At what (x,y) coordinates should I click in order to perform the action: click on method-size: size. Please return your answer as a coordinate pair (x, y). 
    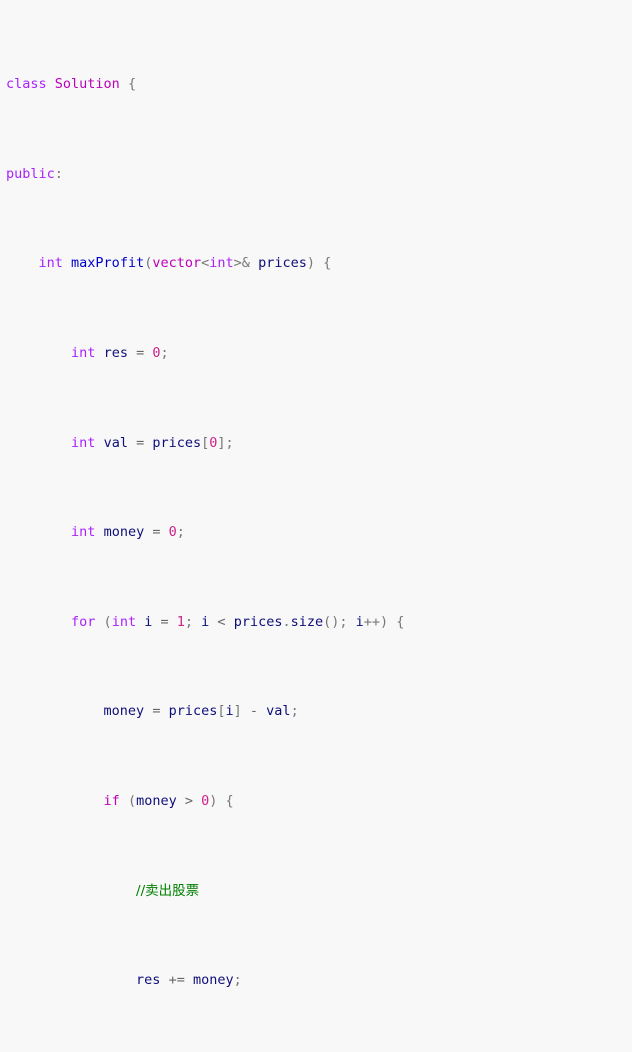
    Looking at the image, I should click on (307, 621).